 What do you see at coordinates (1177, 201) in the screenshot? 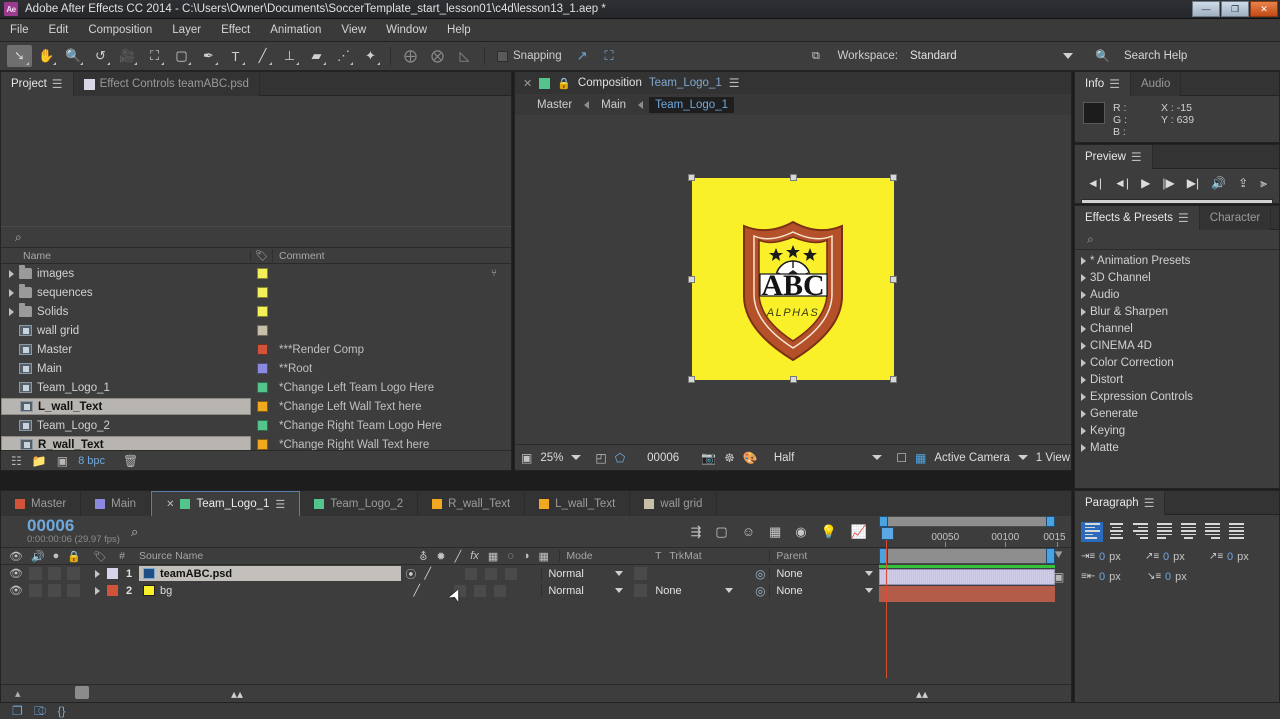
I see `preview-scrollbar` at bounding box center [1177, 201].